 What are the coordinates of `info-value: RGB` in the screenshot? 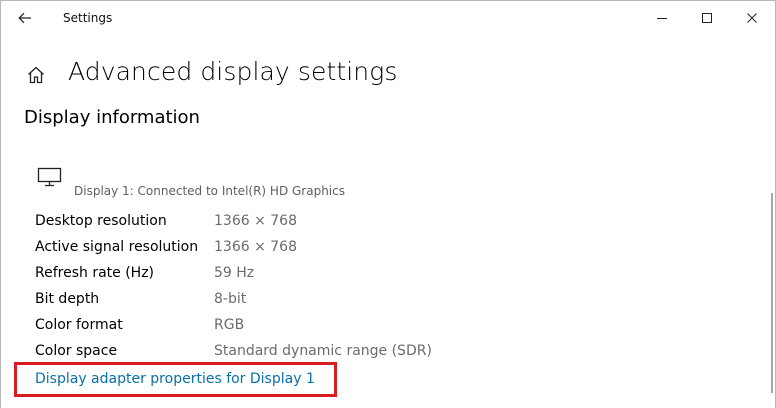 It's located at (229, 325).